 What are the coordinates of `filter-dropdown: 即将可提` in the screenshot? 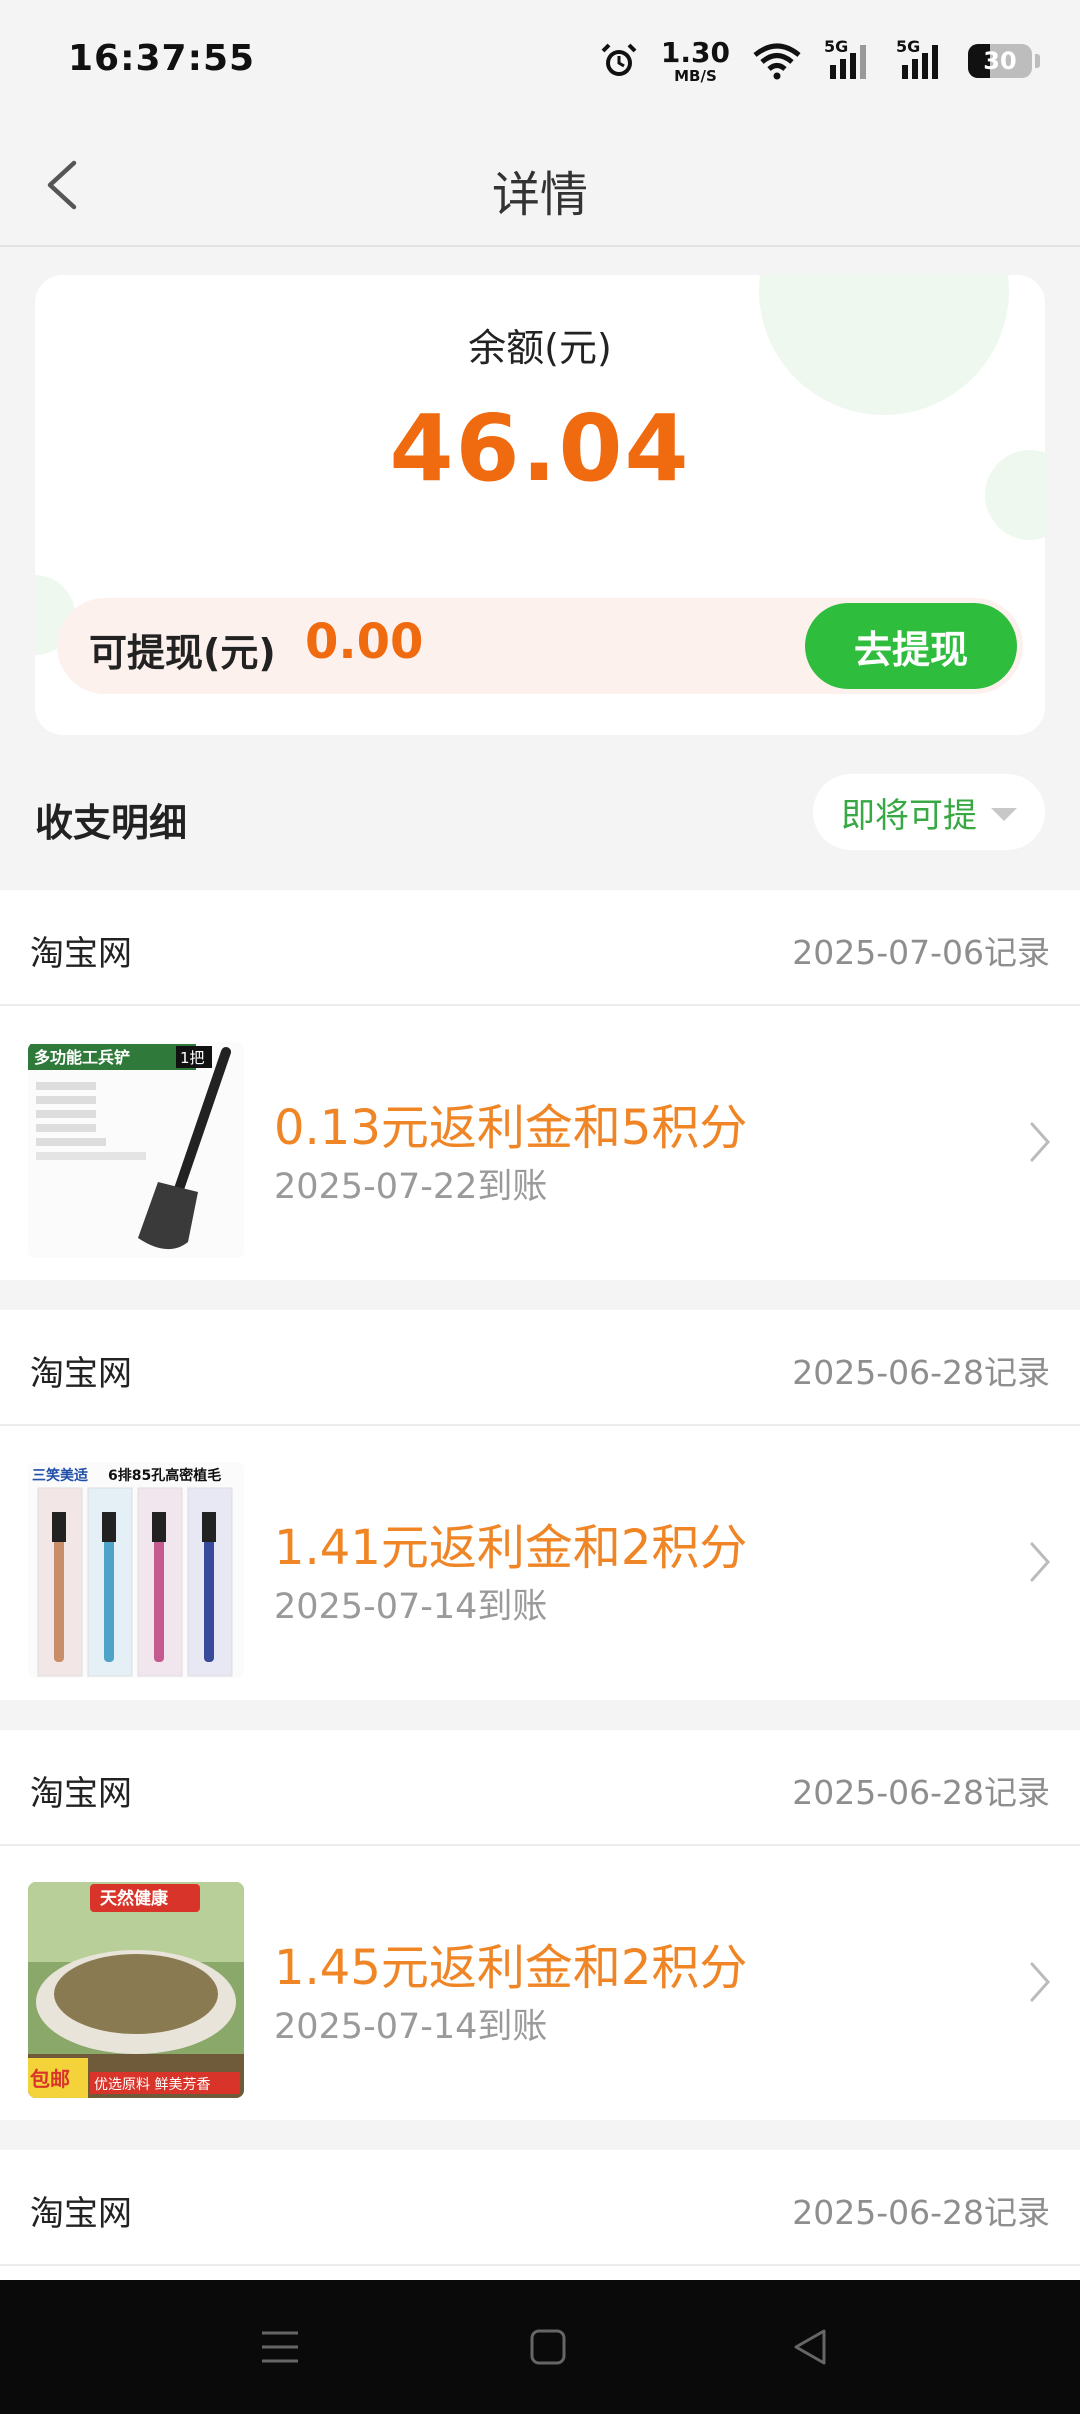 It's located at (929, 812).